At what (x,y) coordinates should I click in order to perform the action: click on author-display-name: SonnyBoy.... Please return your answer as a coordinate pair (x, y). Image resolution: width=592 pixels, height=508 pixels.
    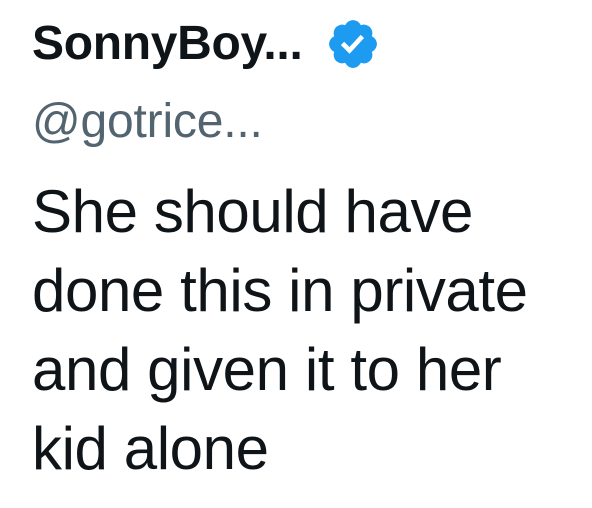
    Looking at the image, I should click on (167, 44).